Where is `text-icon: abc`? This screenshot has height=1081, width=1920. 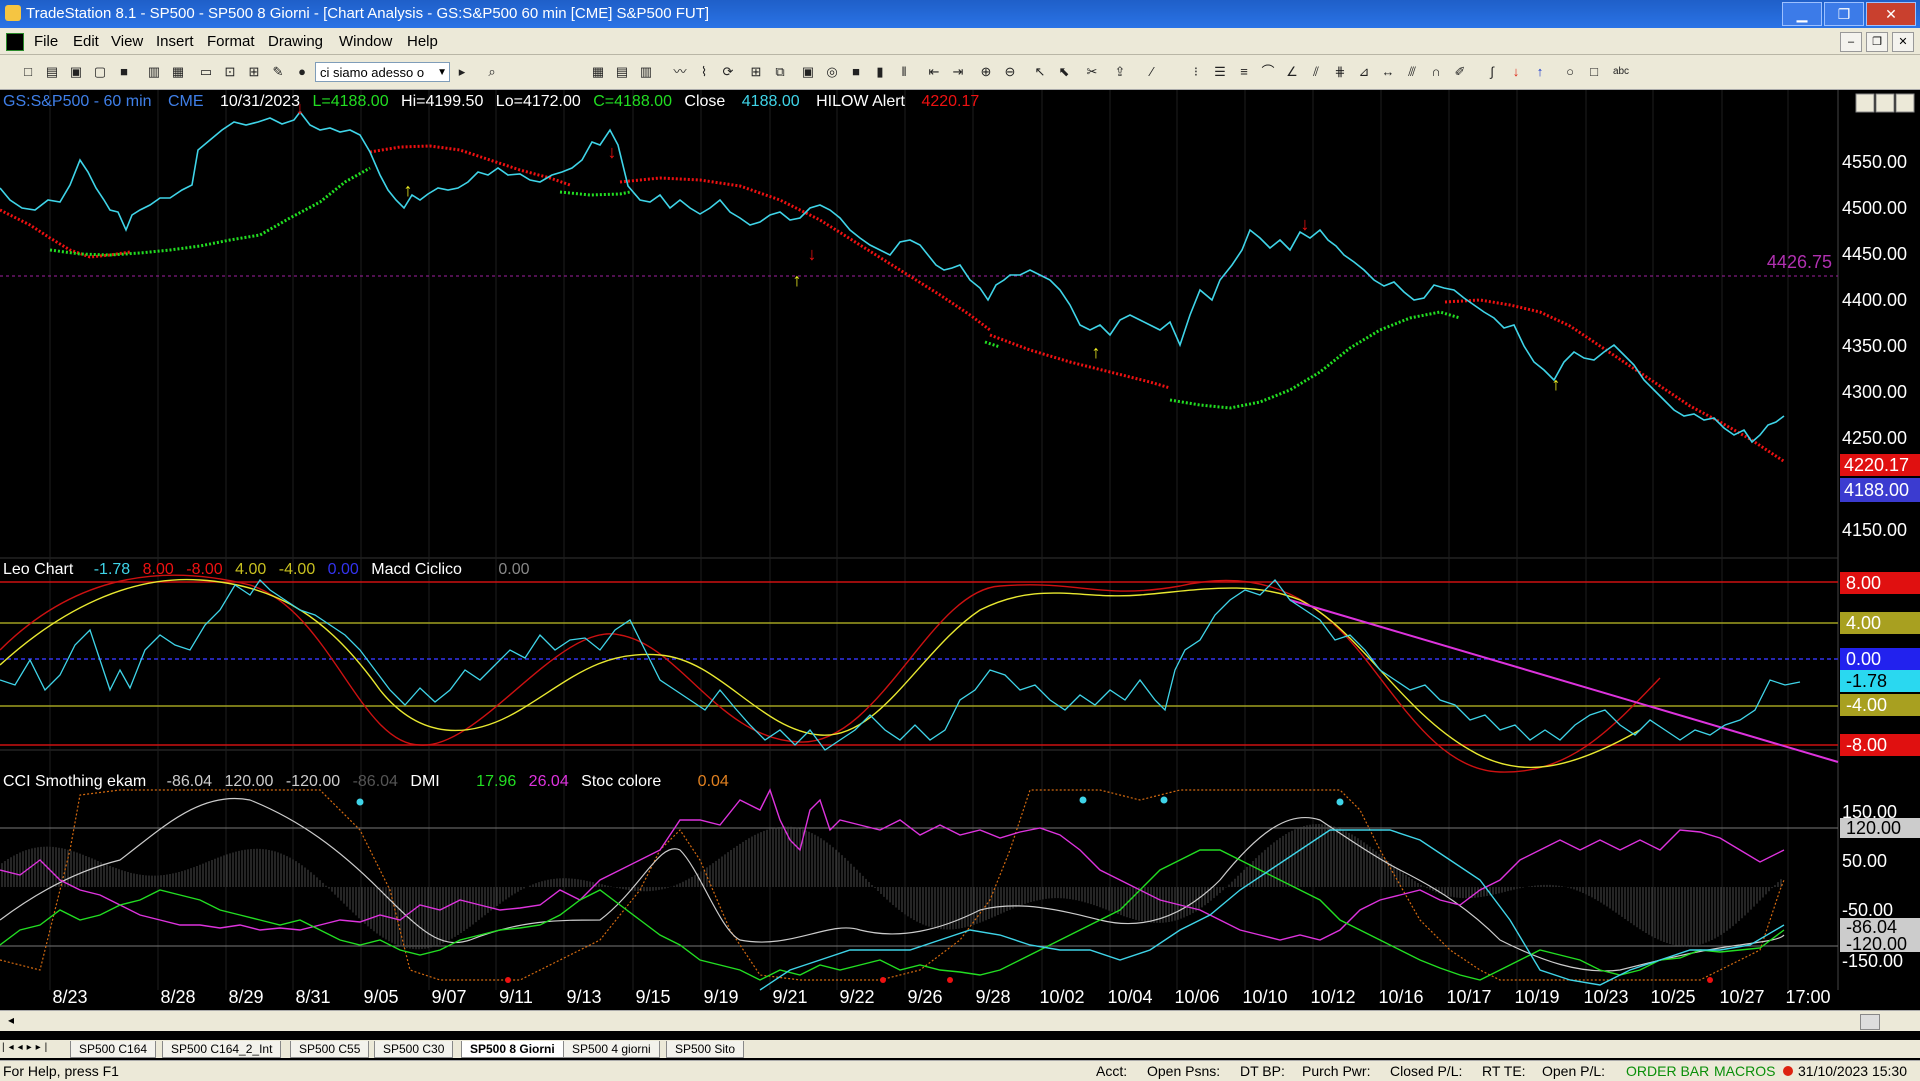
text-icon: abc is located at coordinates (1621, 72).